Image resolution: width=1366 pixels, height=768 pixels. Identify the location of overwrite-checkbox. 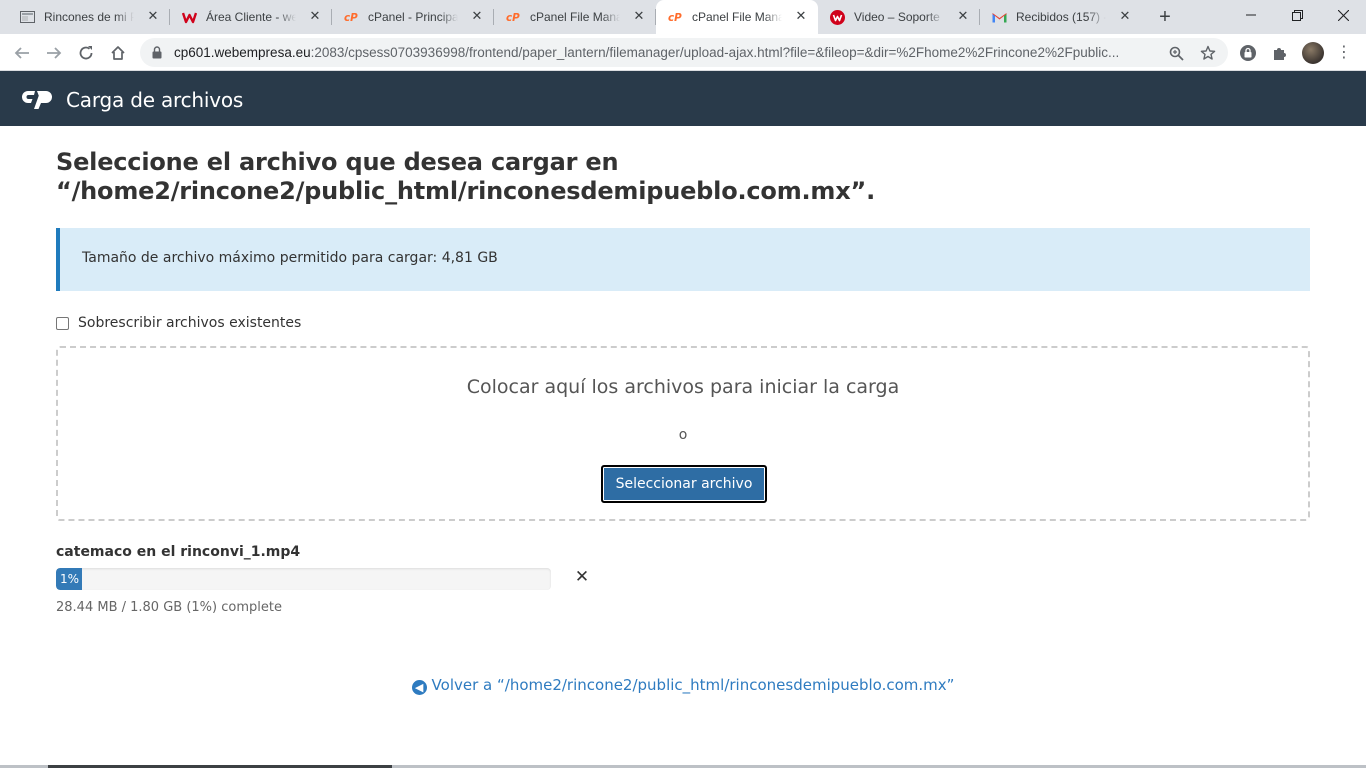
(62, 323).